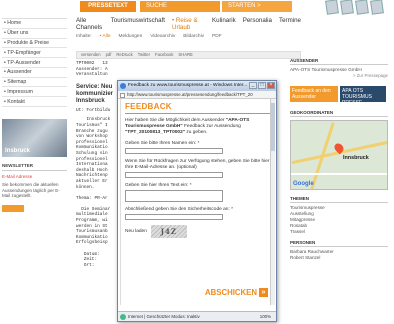  I want to click on submit-button: ABSCHICKEN », so click(236, 292).